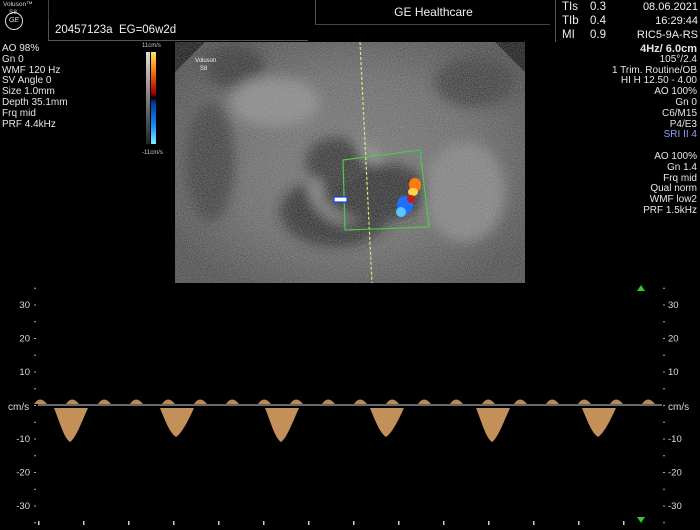  Describe the element at coordinates (675, 439) in the screenshot. I see `scale-tick-label: -10` at that location.